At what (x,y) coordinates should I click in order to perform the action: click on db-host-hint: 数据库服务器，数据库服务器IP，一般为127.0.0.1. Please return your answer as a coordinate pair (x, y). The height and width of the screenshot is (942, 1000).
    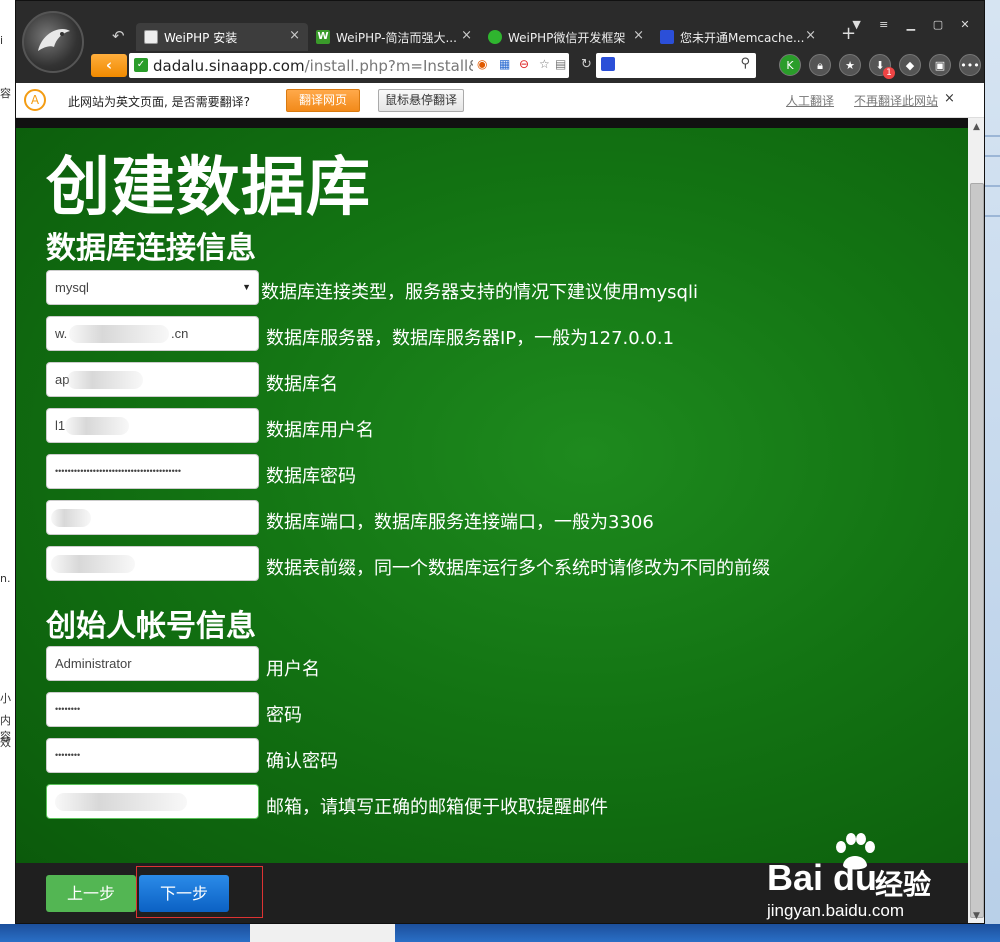
    Looking at the image, I should click on (470, 338).